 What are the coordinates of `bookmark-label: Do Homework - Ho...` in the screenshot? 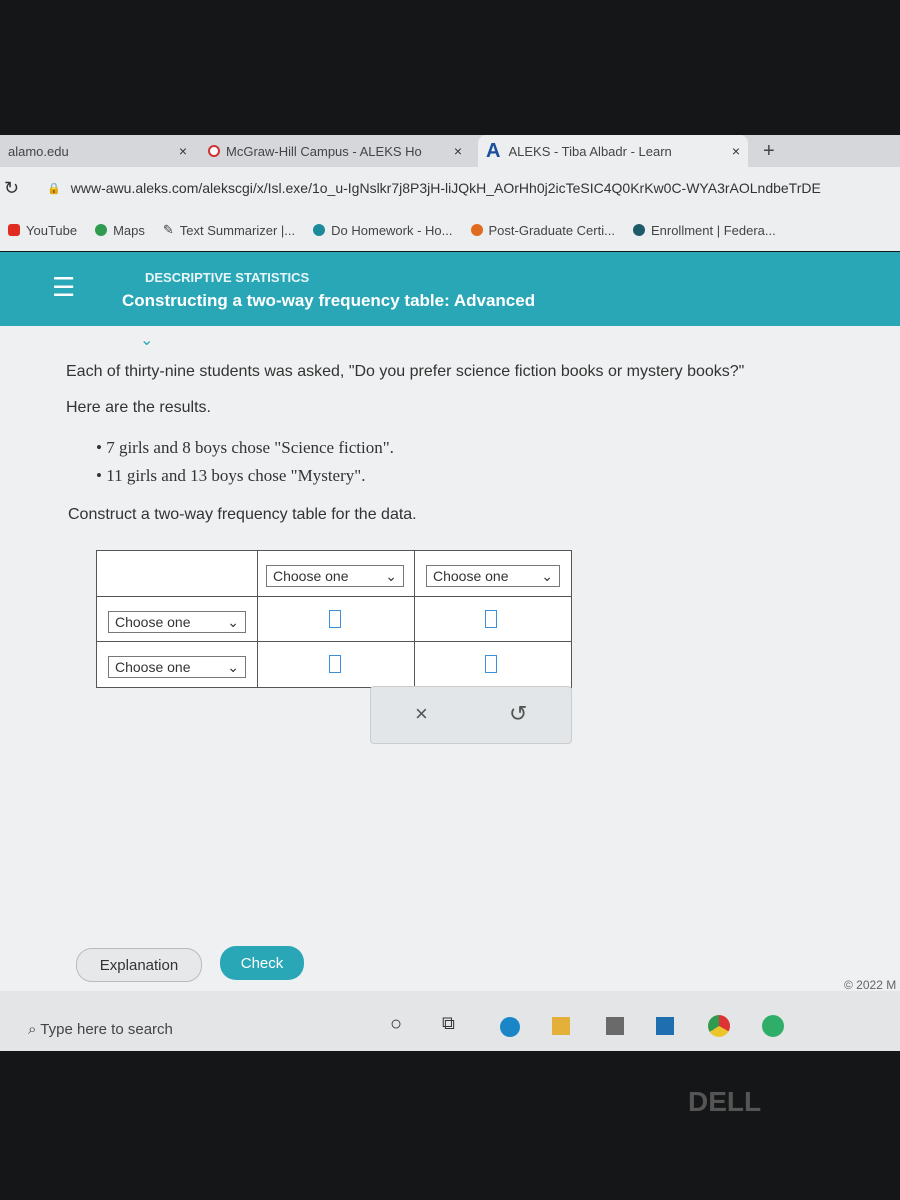 It's located at (392, 230).